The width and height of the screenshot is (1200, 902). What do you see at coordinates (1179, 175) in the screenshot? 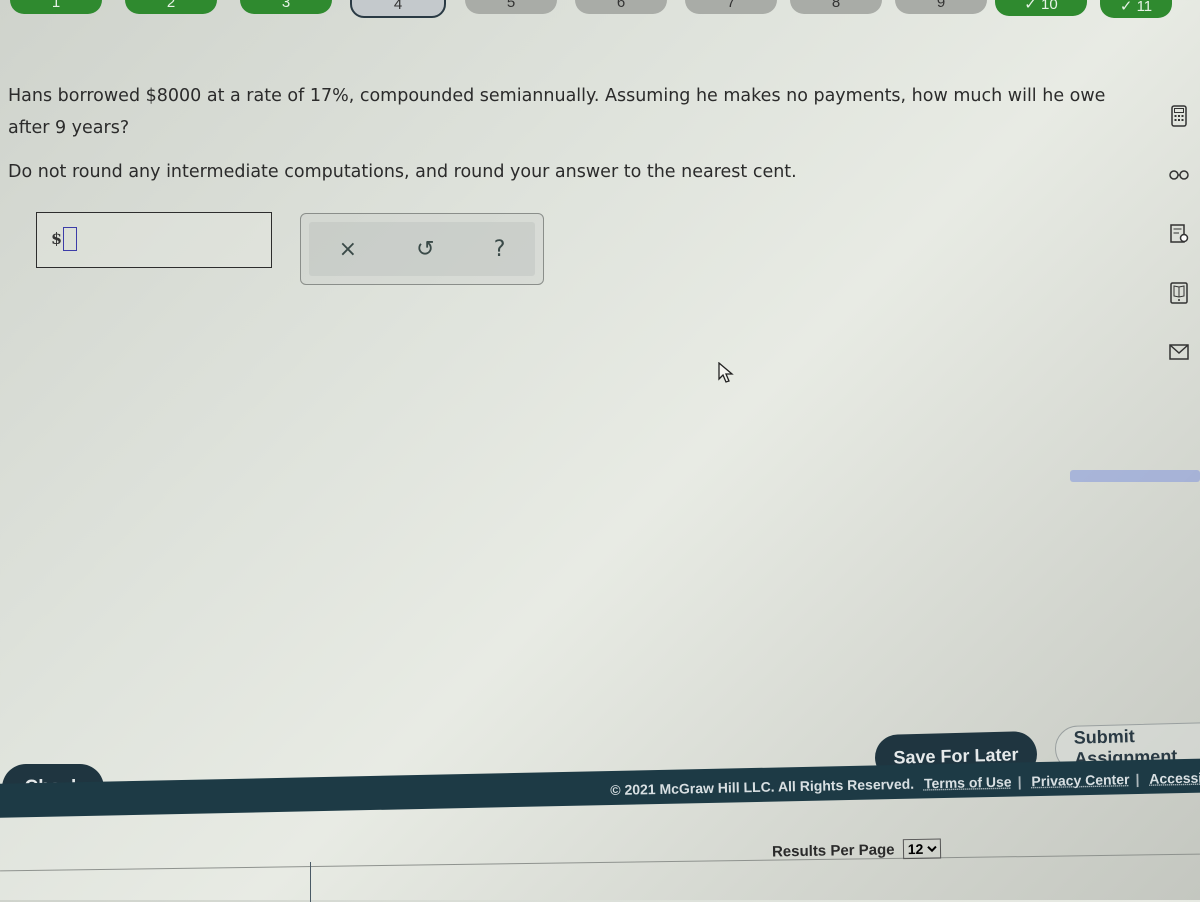
I see `glasses-icon` at bounding box center [1179, 175].